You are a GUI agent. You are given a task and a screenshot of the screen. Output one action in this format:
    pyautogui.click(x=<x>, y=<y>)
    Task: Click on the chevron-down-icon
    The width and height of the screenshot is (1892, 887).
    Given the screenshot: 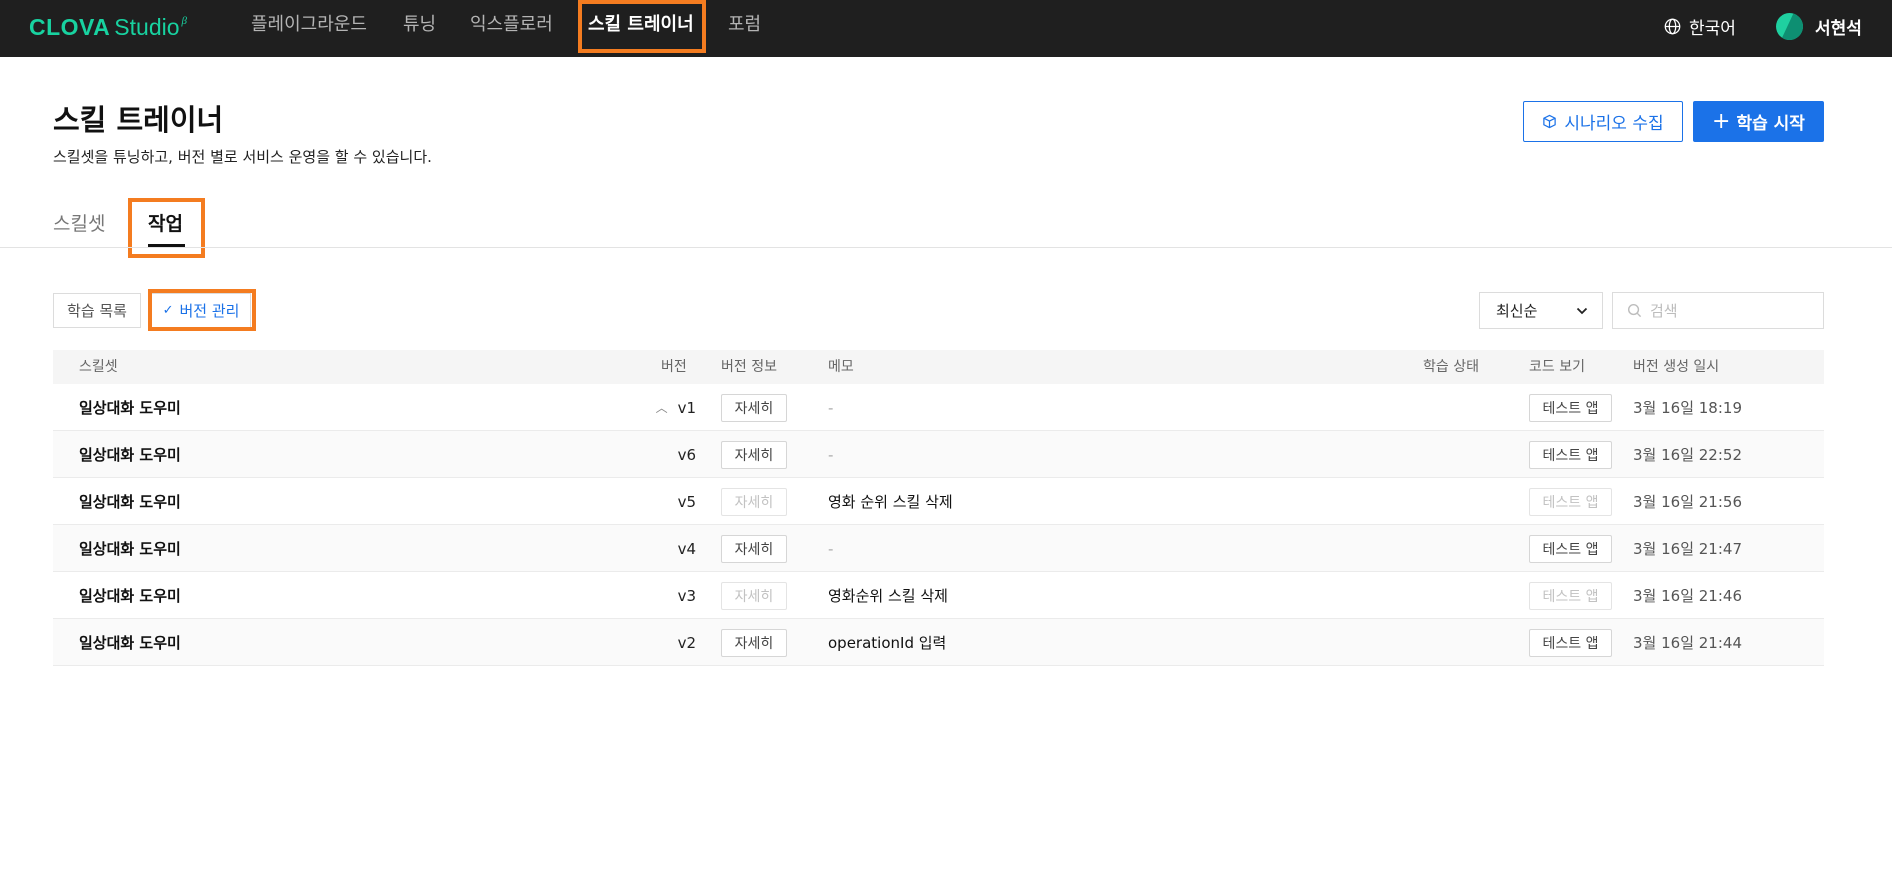 What is the action you would take?
    pyautogui.click(x=1582, y=310)
    